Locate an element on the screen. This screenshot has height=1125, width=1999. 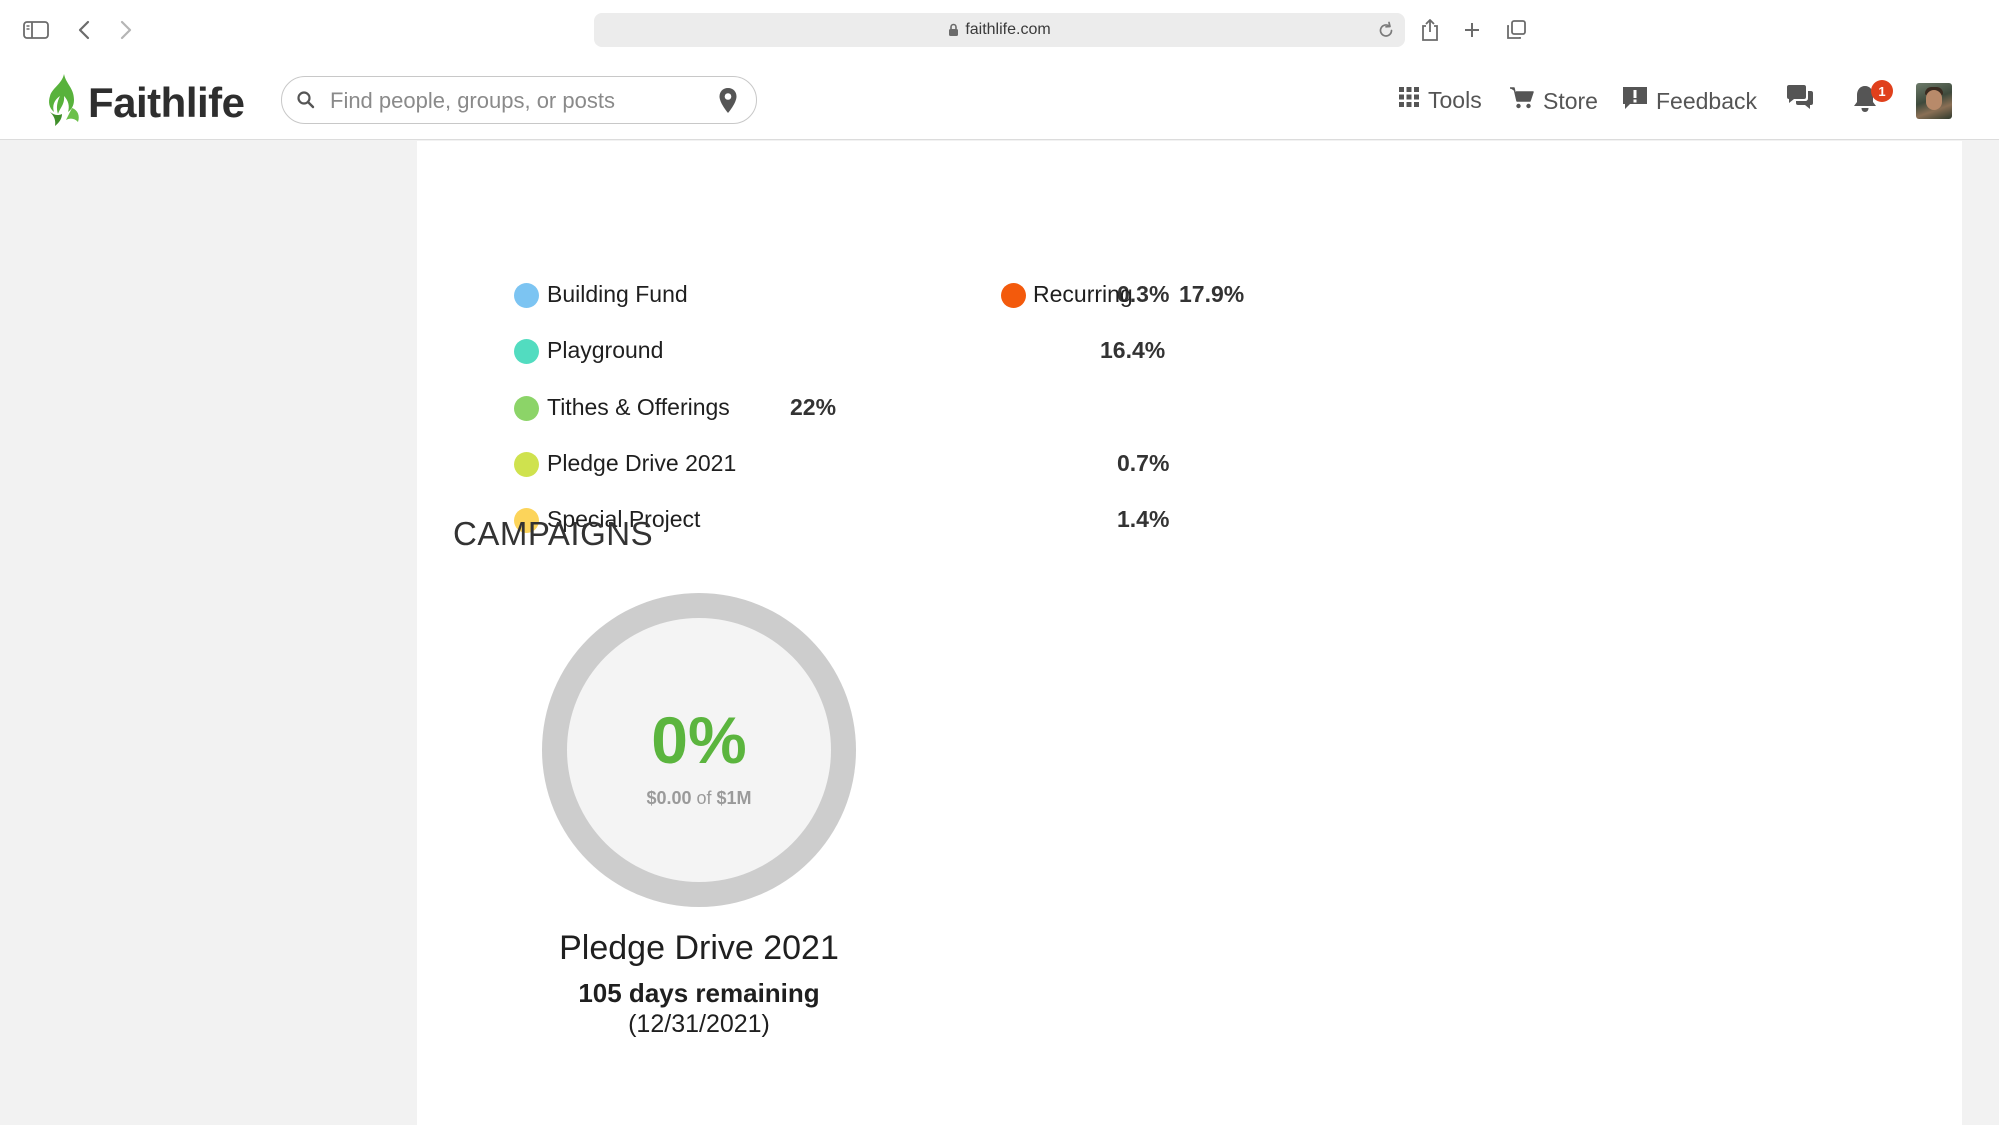
feedback-icon is located at coordinates (1635, 101).